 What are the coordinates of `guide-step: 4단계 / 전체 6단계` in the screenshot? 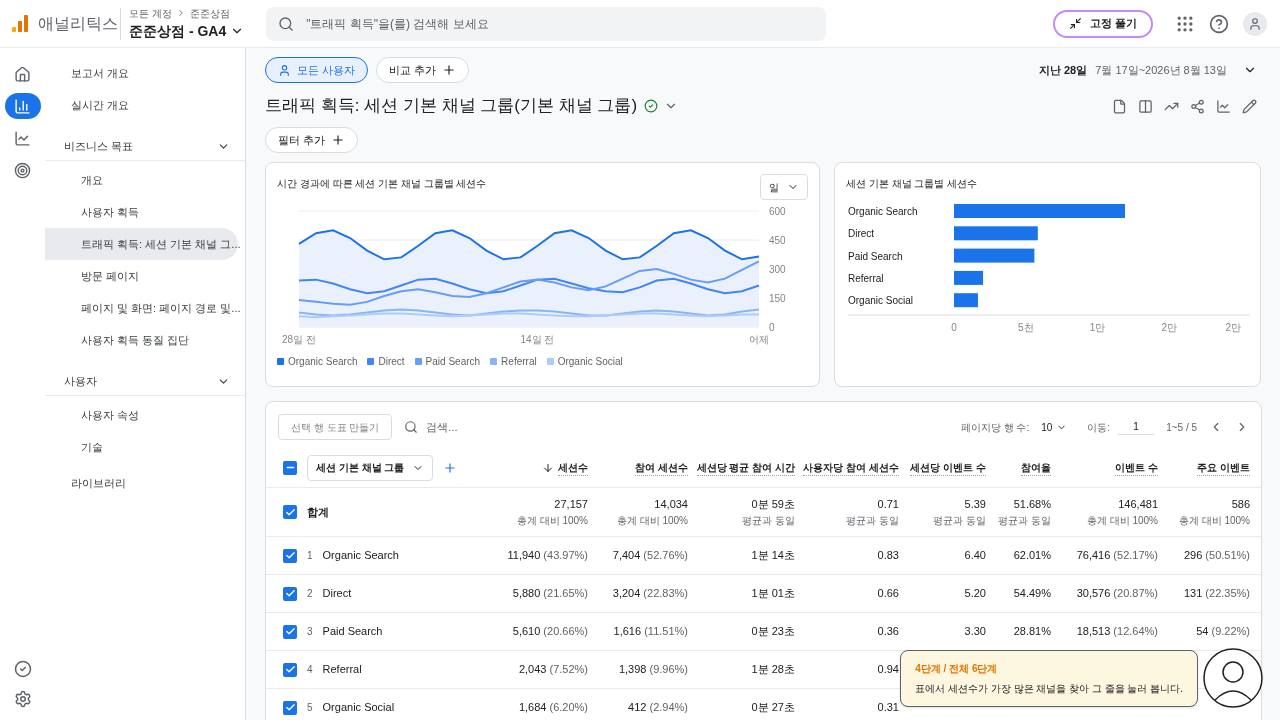 It's located at (1049, 668).